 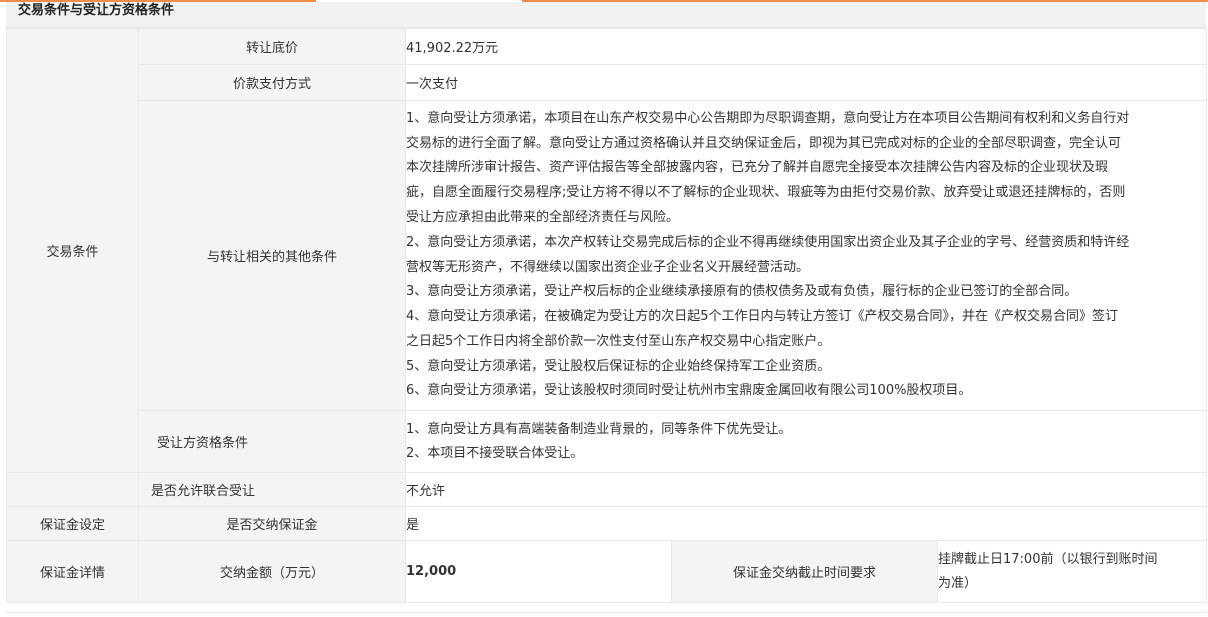 What do you see at coordinates (72, 489) in the screenshot?
I see `empty-group-cell` at bounding box center [72, 489].